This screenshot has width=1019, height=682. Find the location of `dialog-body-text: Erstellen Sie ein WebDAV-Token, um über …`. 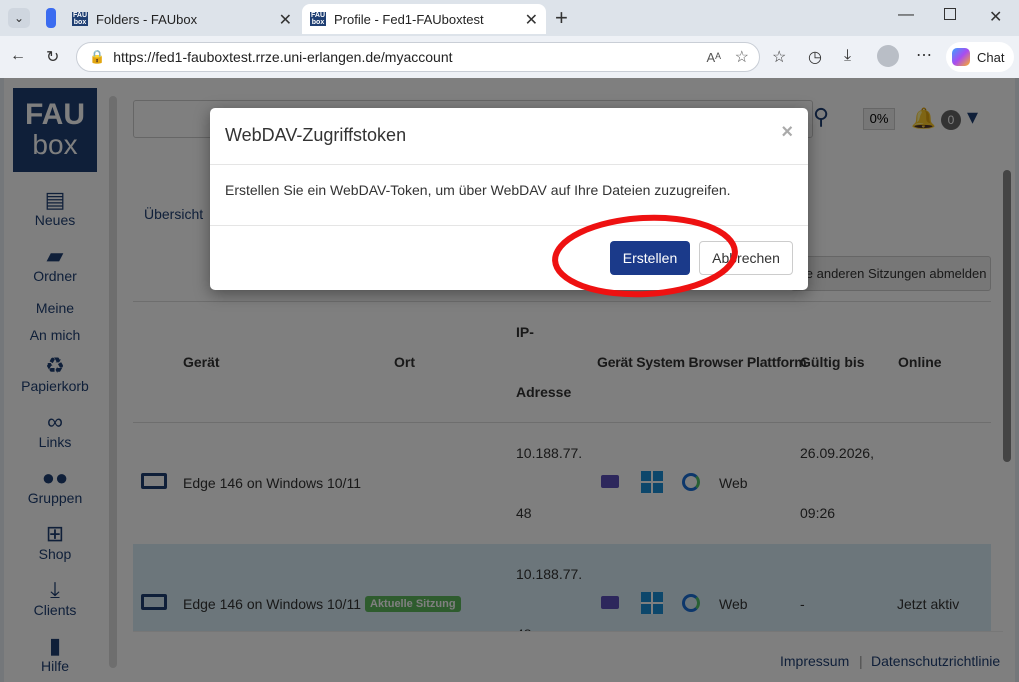

dialog-body-text: Erstellen Sie ein WebDAV-Token, um über … is located at coordinates (478, 190).